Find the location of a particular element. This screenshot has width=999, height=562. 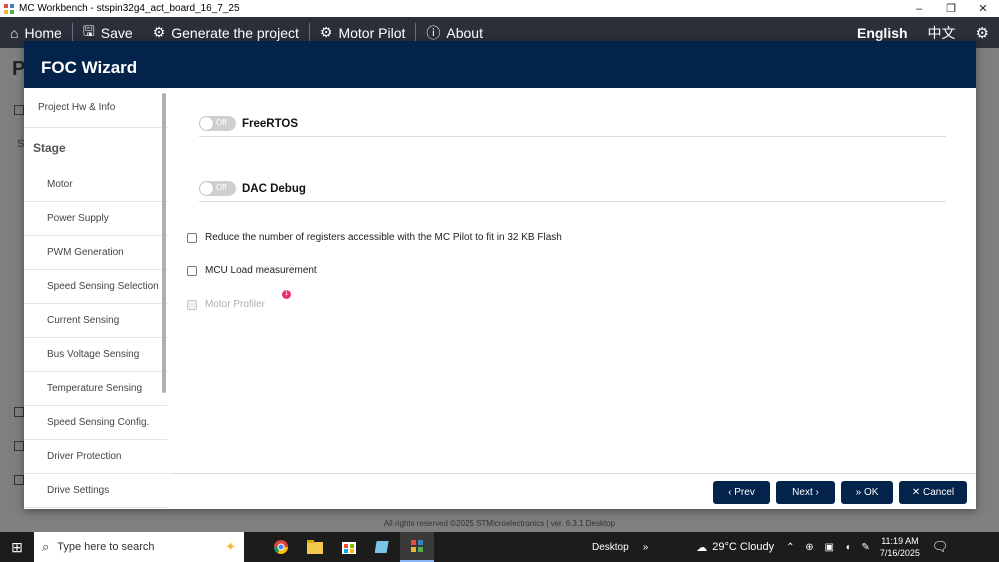

search-icon: ⌕ is located at coordinates (46, 546).